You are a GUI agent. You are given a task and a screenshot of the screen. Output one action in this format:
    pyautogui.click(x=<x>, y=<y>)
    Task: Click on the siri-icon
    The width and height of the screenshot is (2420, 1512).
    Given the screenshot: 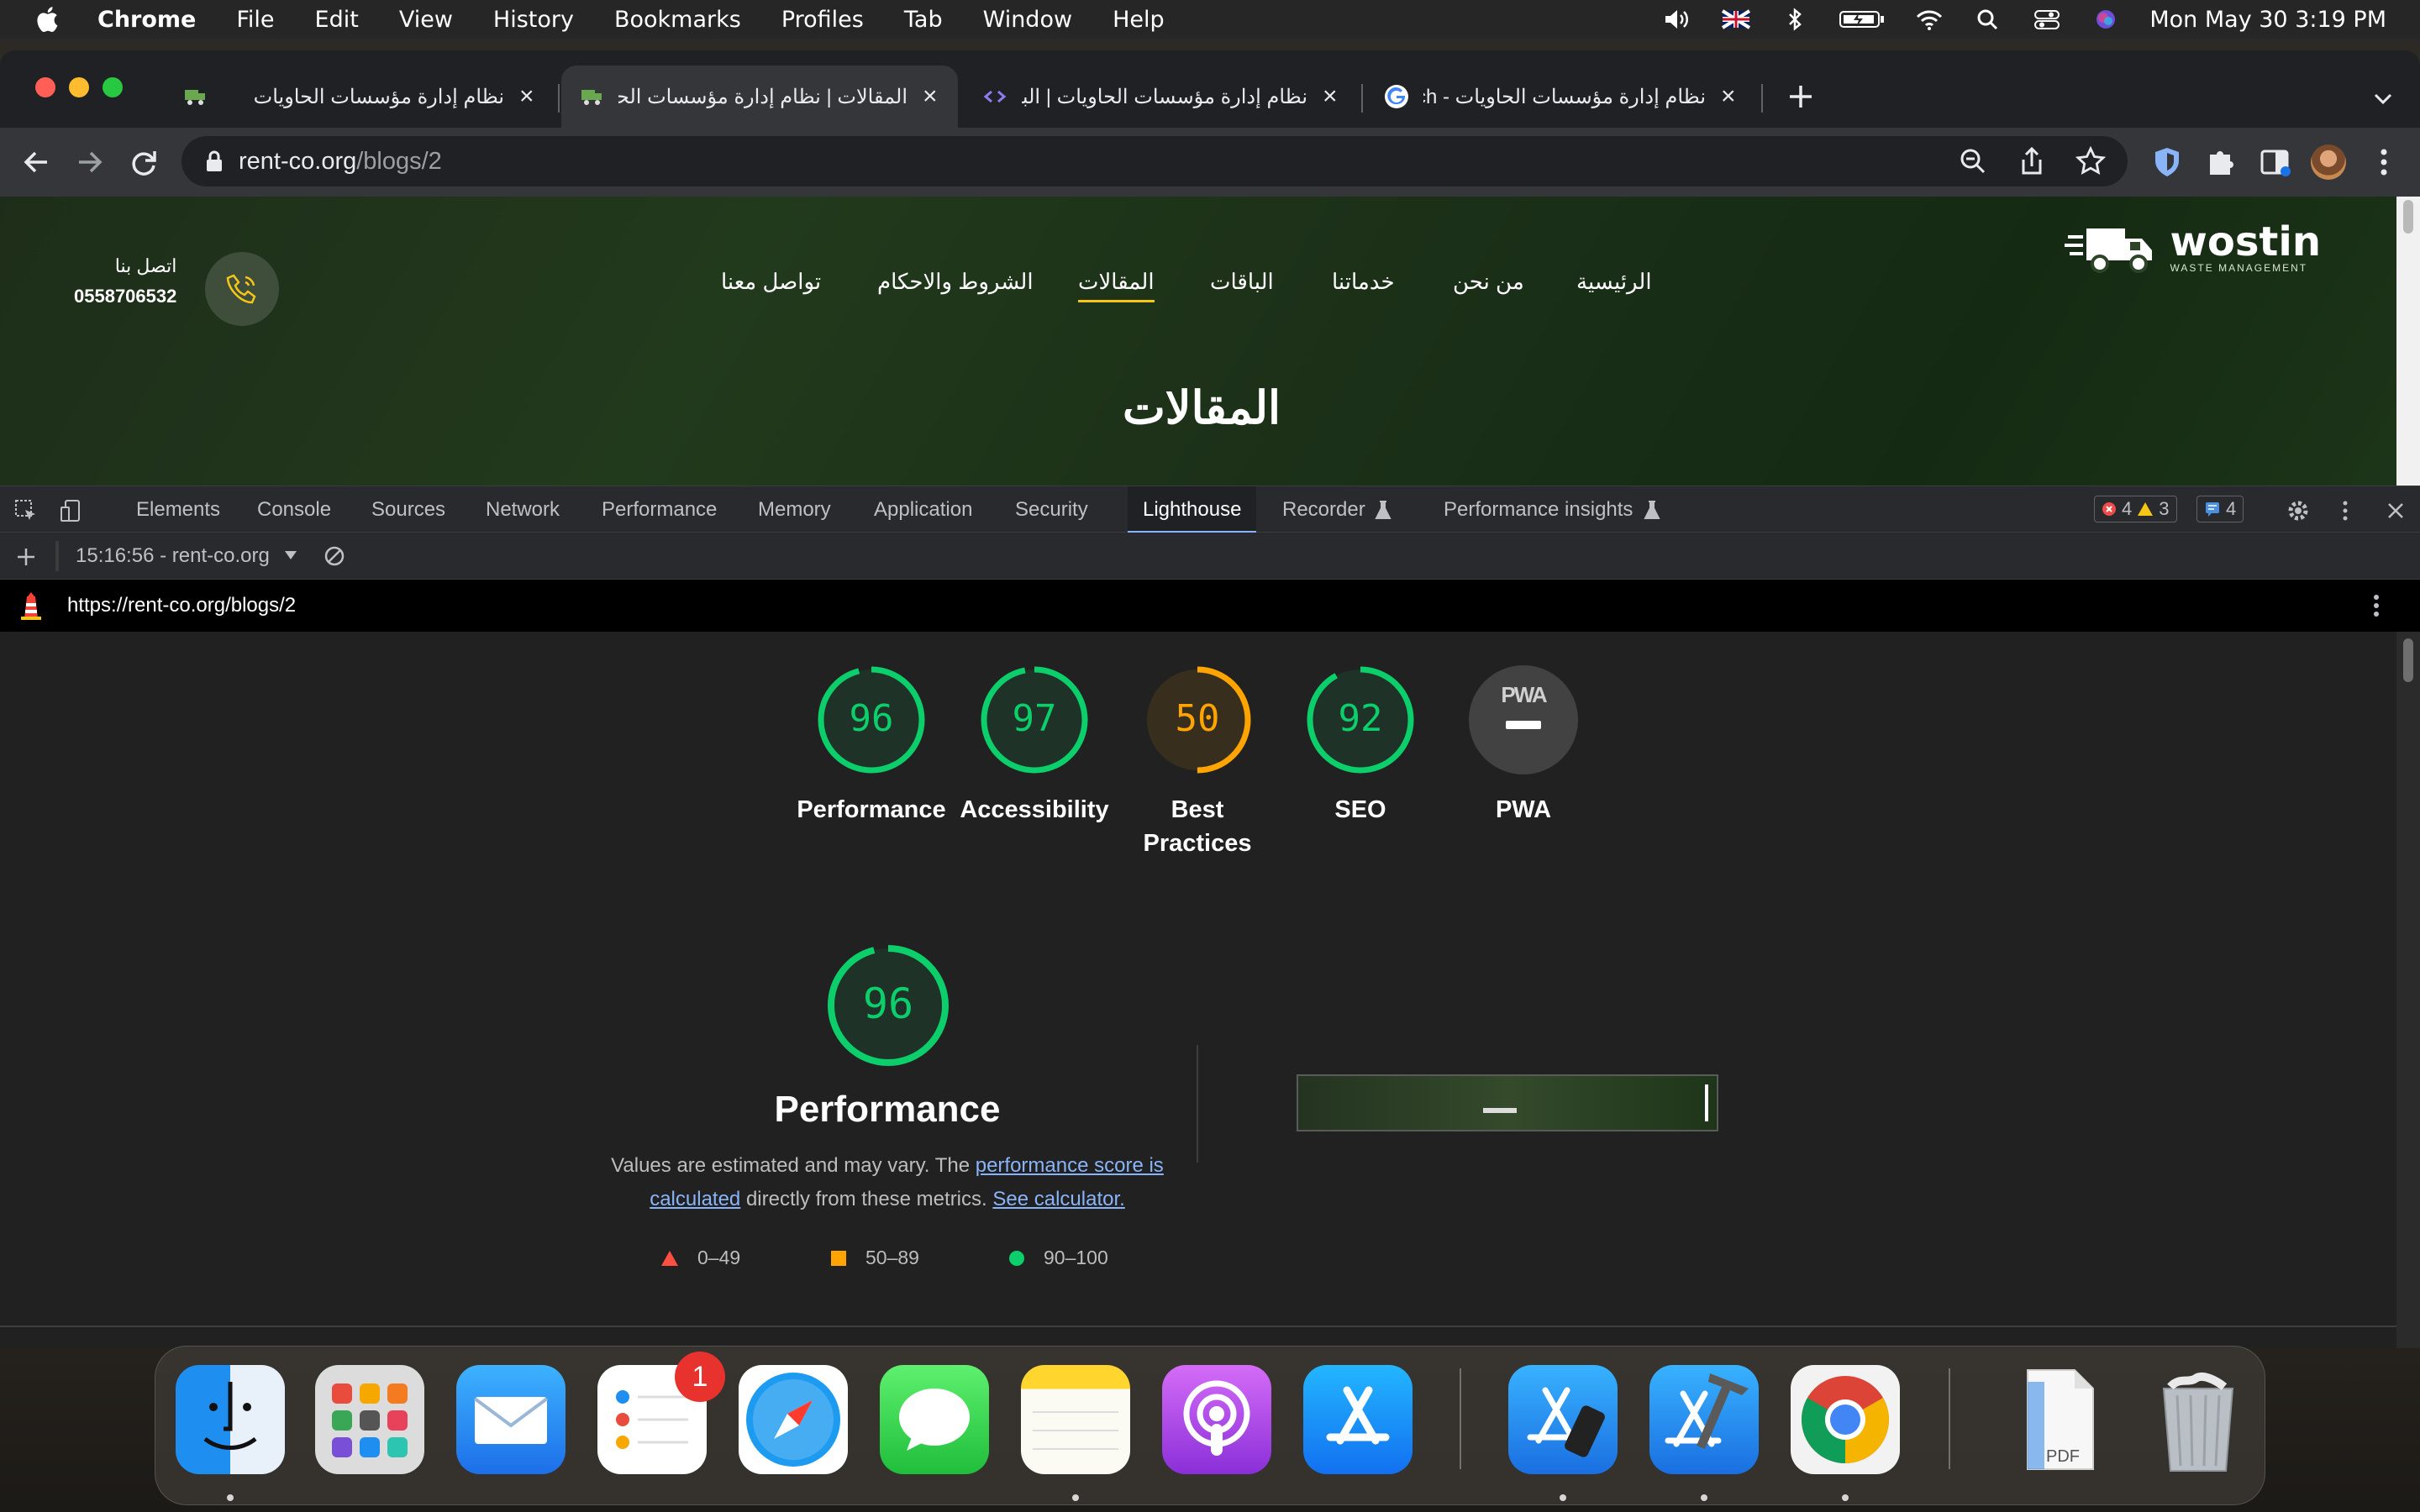 What is the action you would take?
    pyautogui.click(x=2106, y=19)
    